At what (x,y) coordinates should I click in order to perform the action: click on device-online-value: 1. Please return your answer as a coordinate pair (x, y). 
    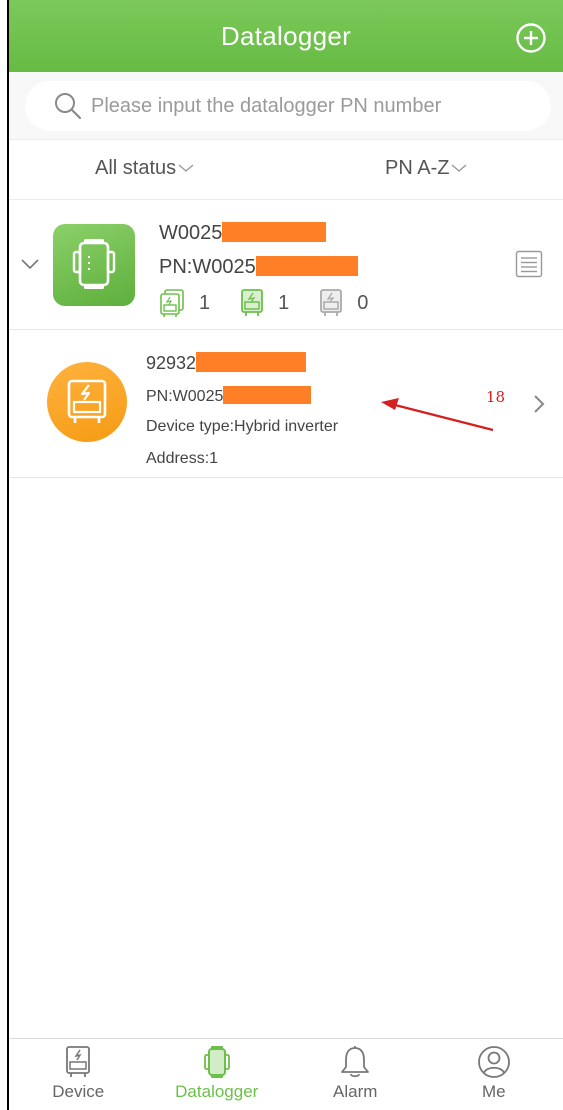
    Looking at the image, I should click on (284, 302).